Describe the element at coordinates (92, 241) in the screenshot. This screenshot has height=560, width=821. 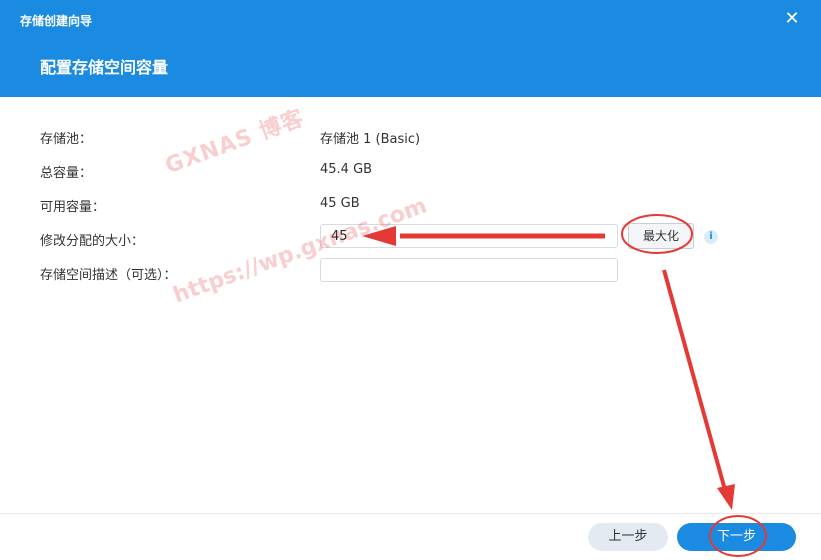
I see `size-label: 修改分配的大小：` at that location.